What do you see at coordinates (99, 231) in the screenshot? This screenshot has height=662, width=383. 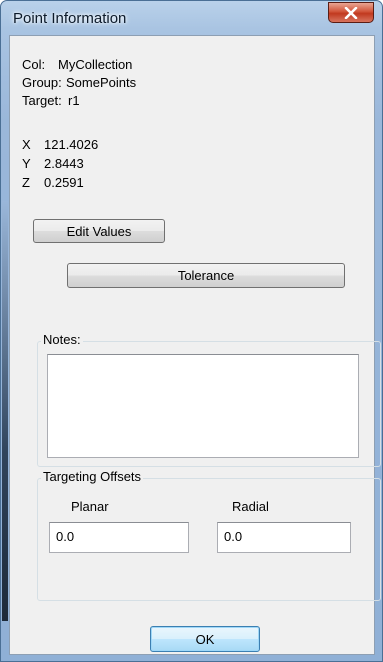 I see `edit-values-button: Edit Values` at bounding box center [99, 231].